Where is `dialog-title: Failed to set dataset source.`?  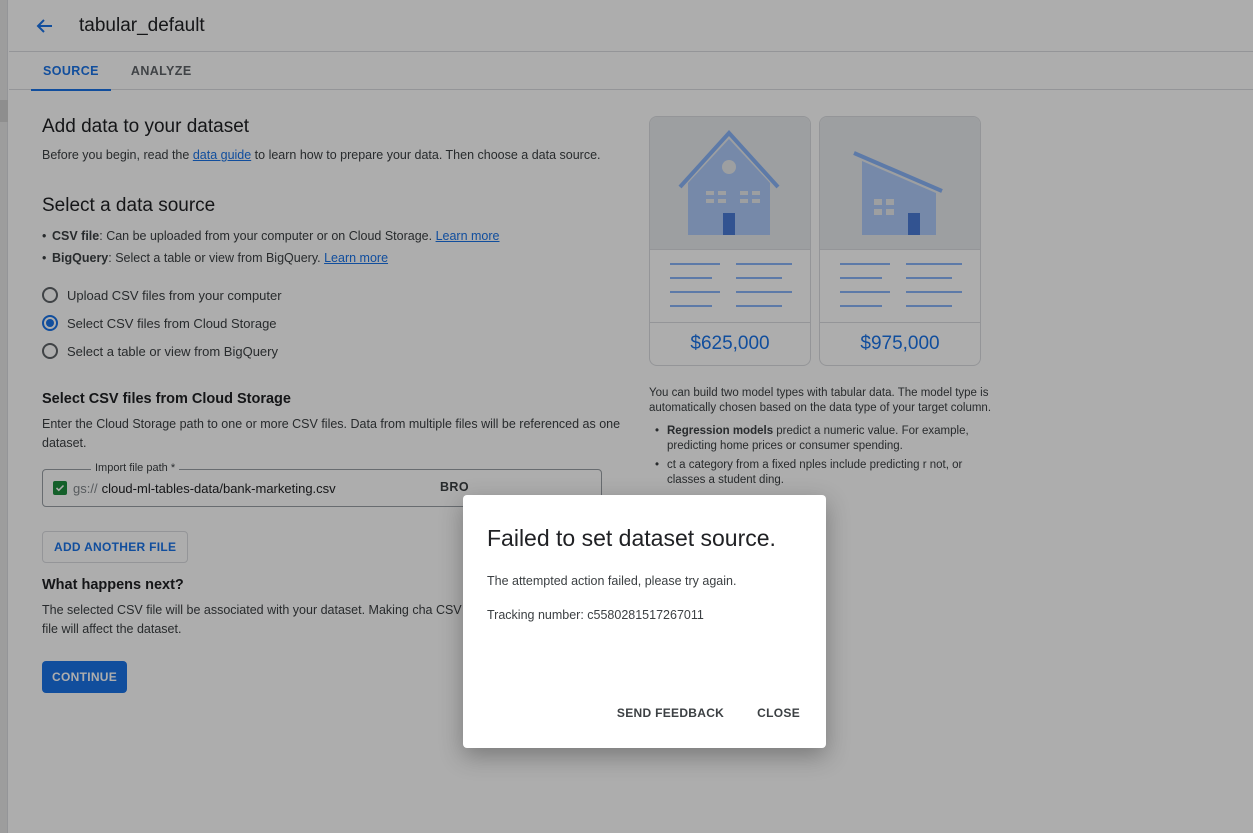 dialog-title: Failed to set dataset source. is located at coordinates (631, 538).